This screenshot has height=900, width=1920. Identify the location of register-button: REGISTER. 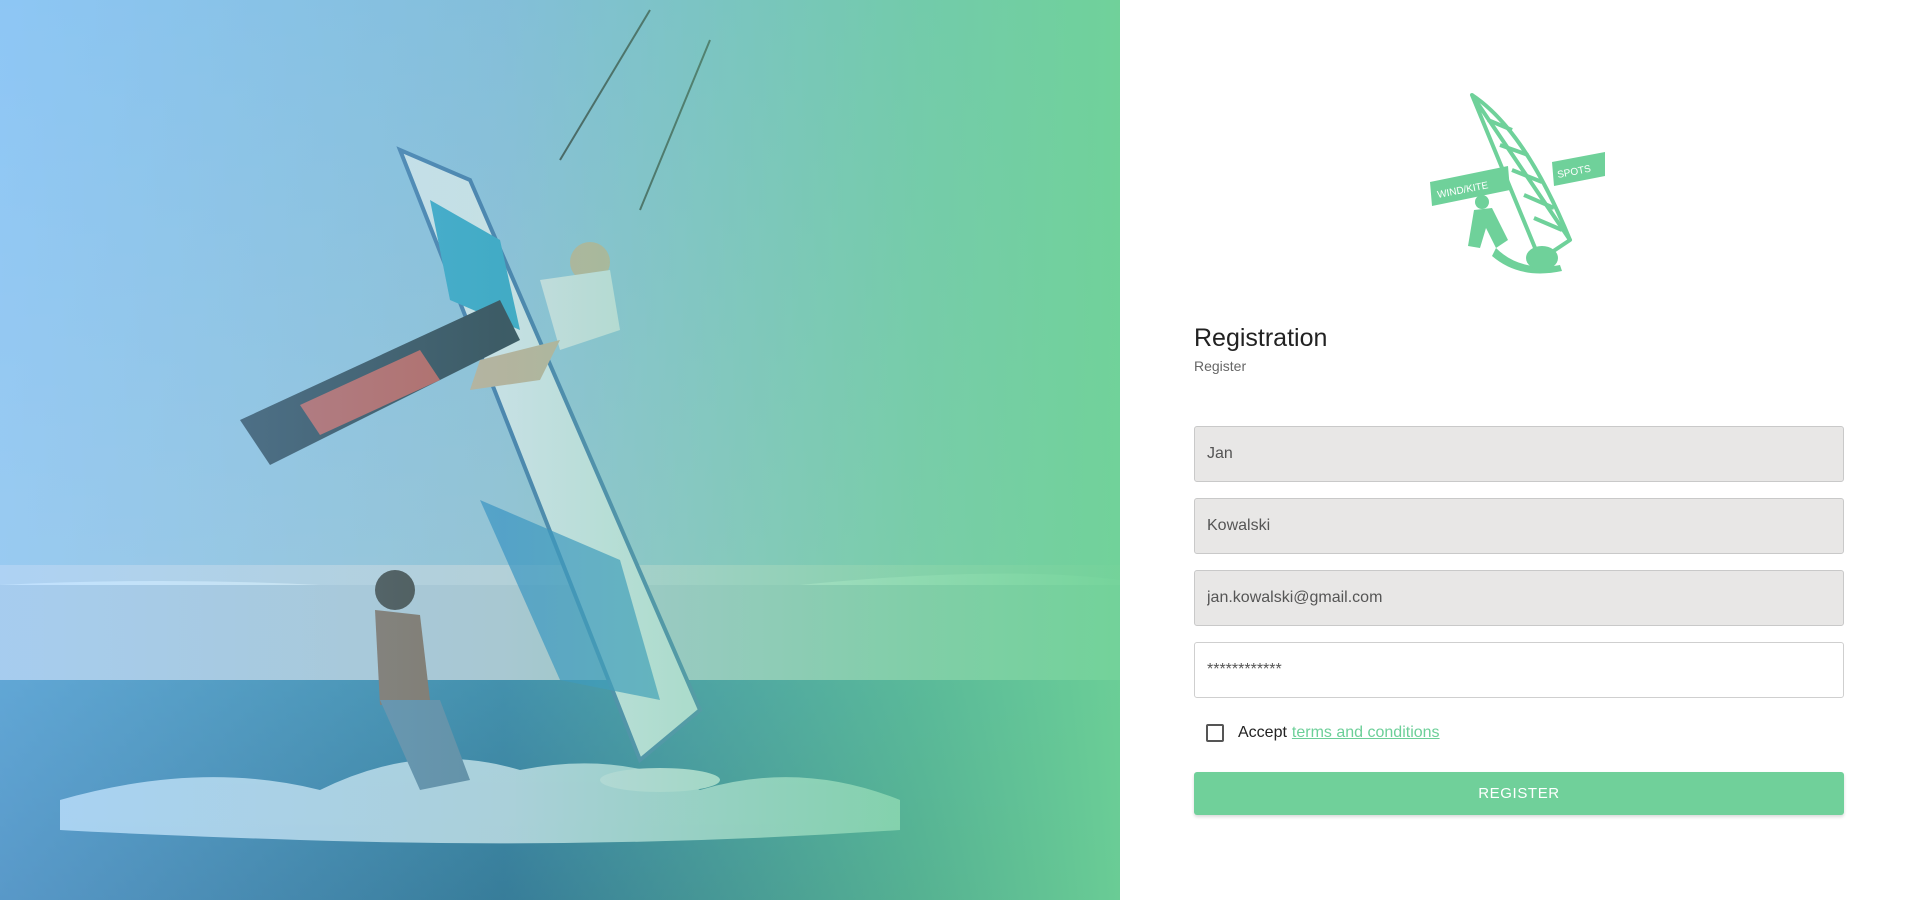
(1519, 793).